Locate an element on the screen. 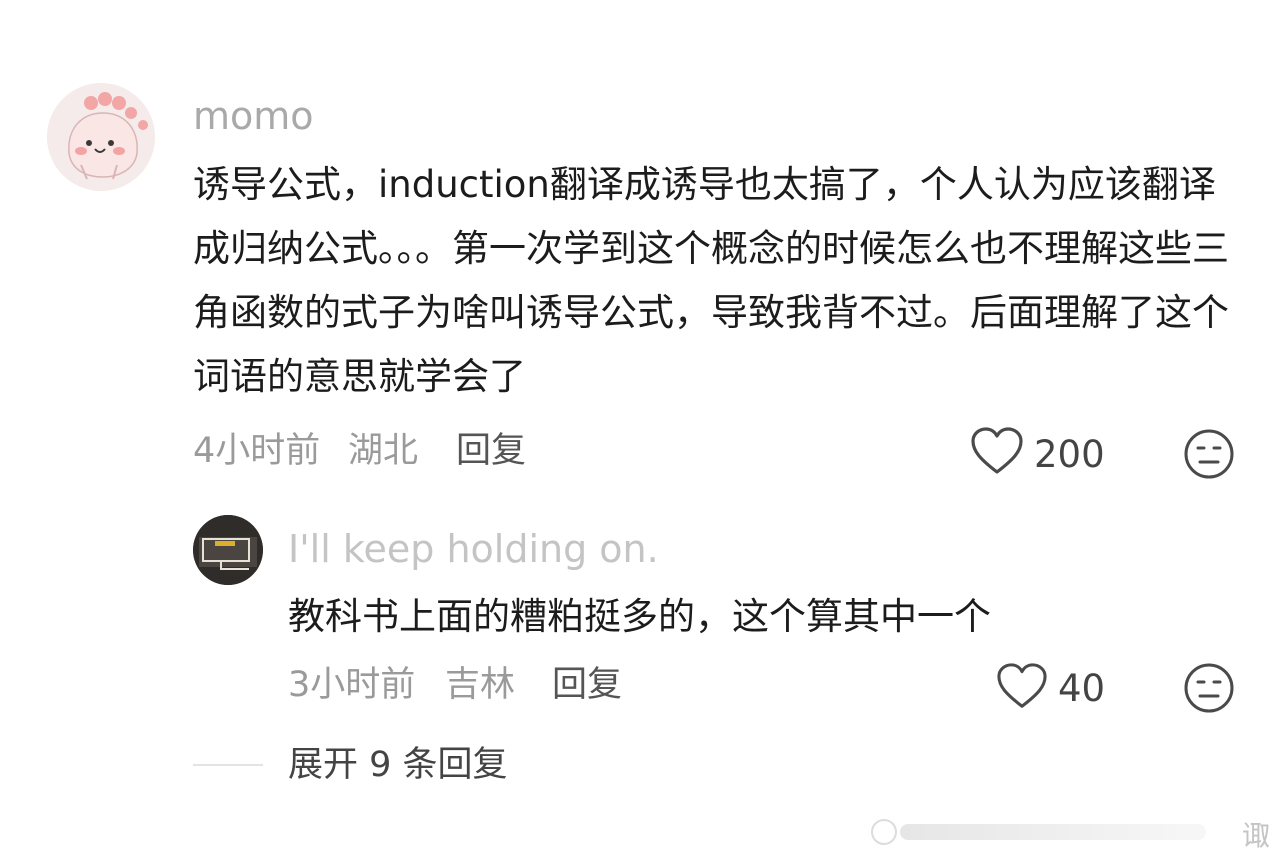 This screenshot has width=1284, height=864. pink-creature-avatar-icon is located at coordinates (101, 137).